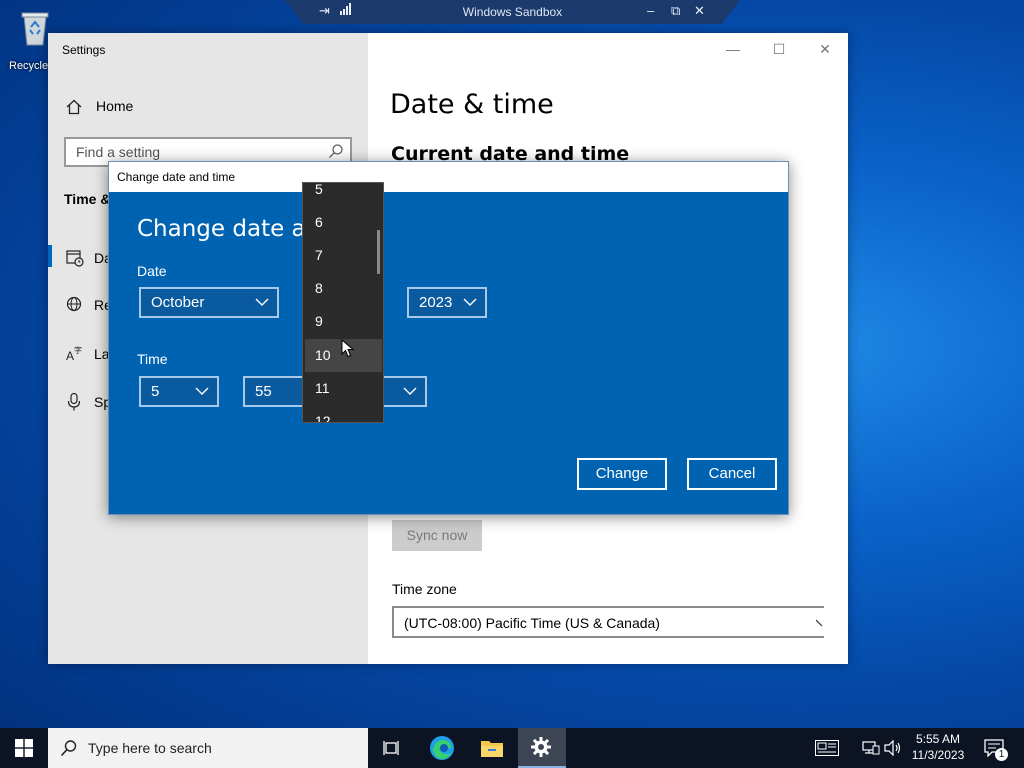  What do you see at coordinates (178, 302) in the screenshot?
I see `month-value: October` at bounding box center [178, 302].